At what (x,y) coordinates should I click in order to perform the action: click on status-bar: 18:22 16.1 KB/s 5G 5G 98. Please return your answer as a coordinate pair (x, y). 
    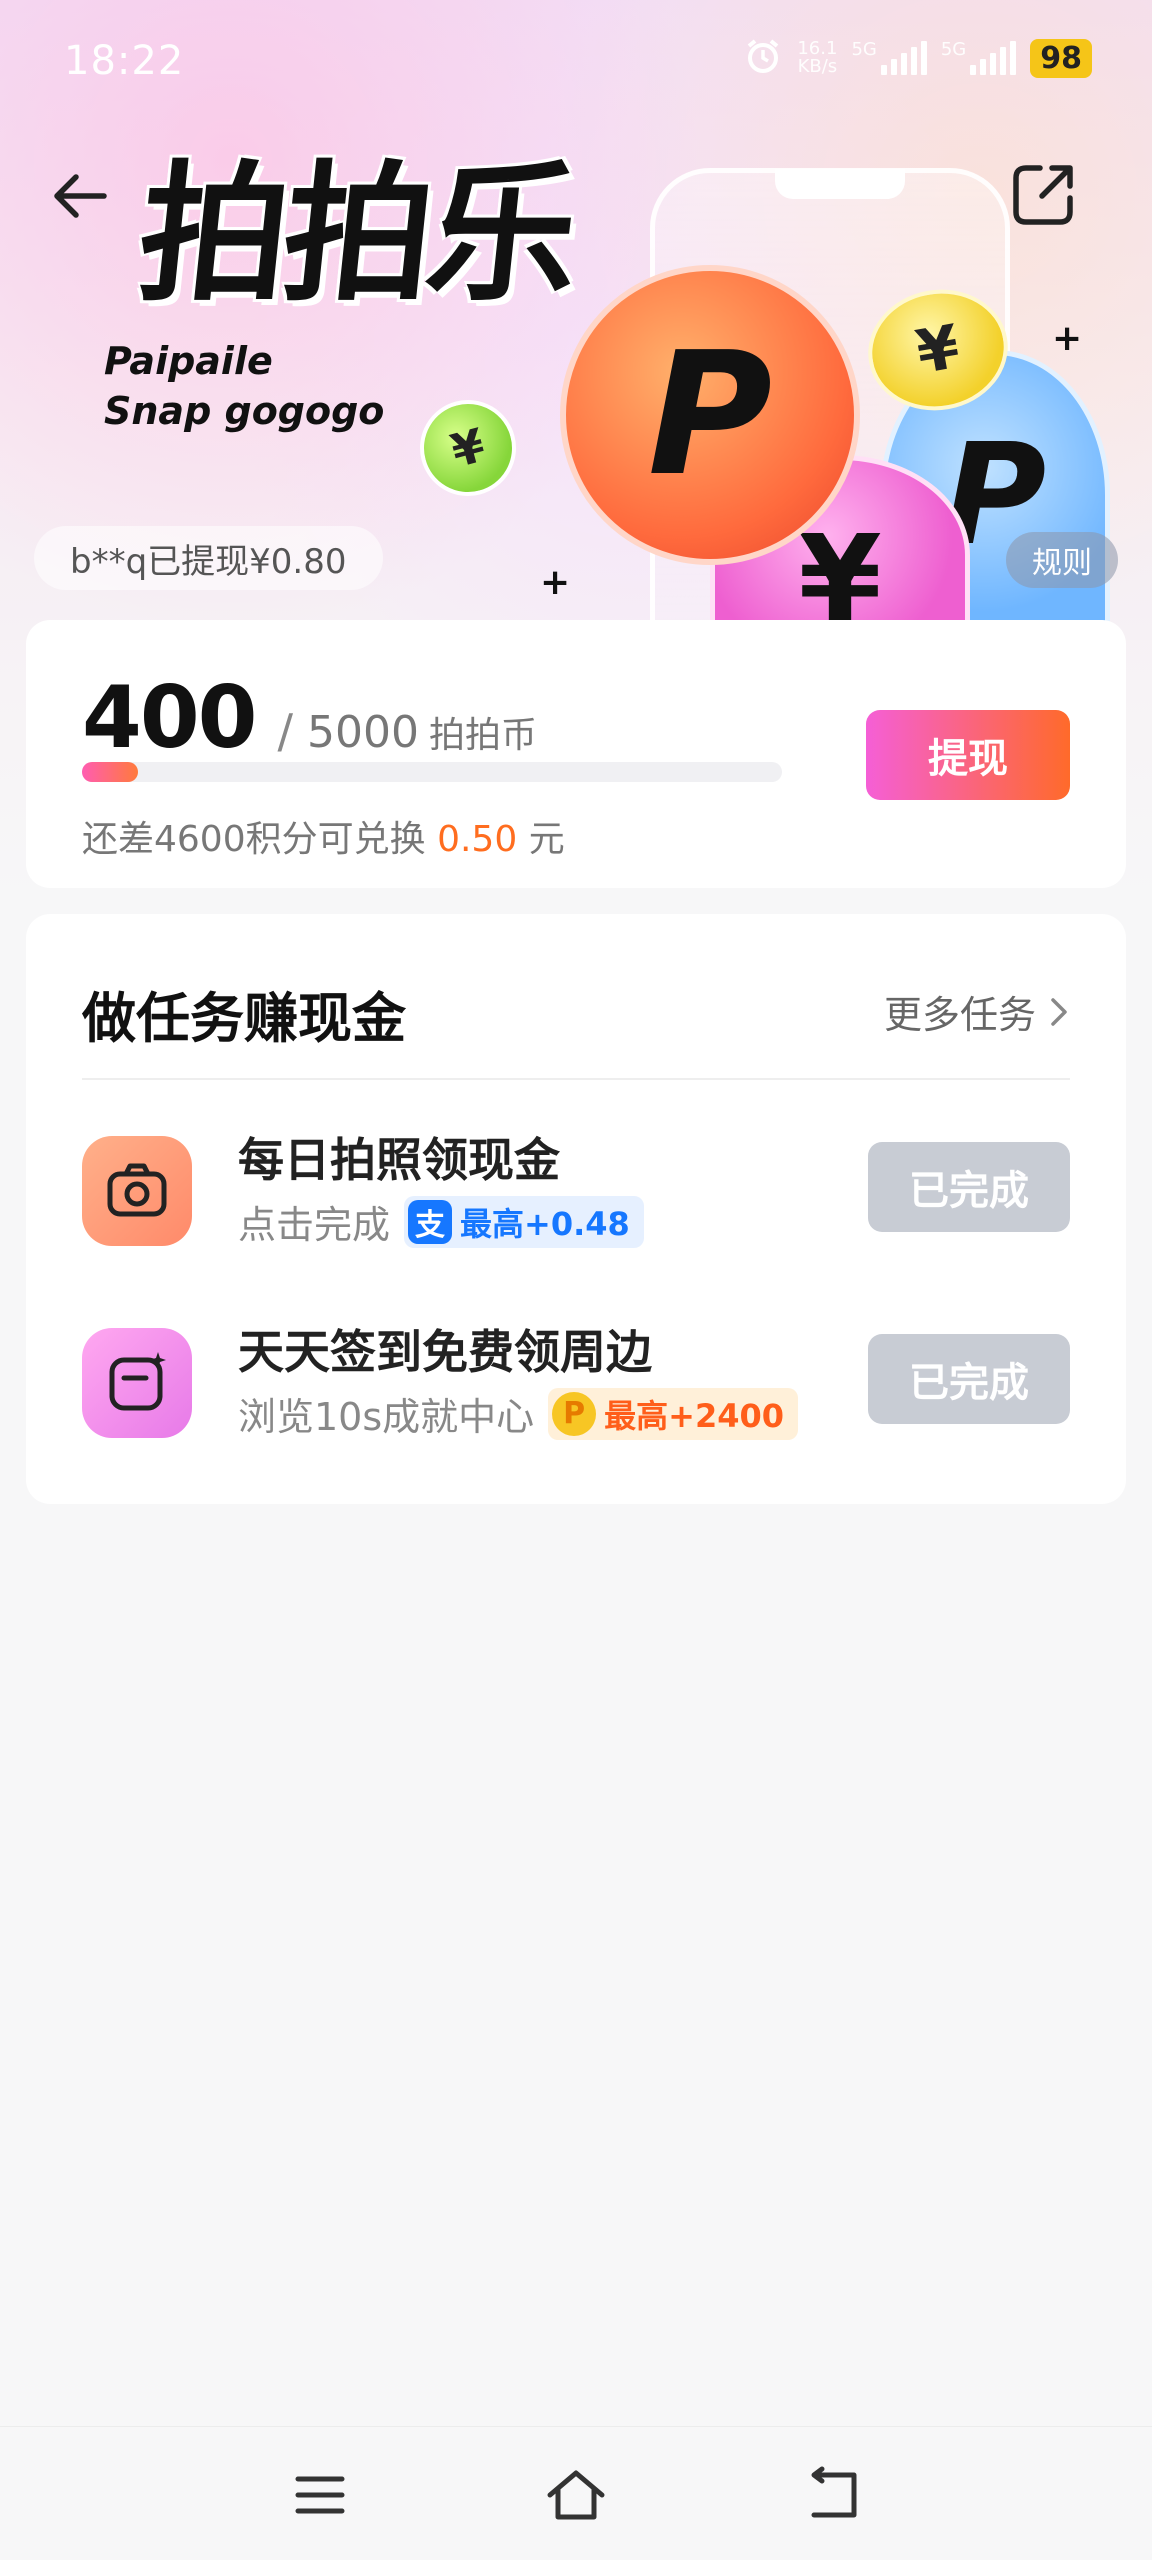
    Looking at the image, I should click on (576, 60).